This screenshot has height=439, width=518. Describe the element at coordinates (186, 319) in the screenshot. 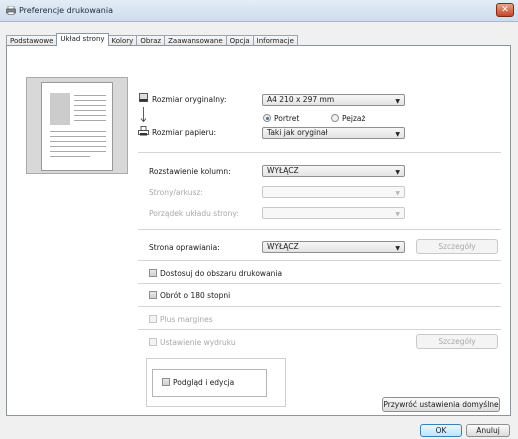

I see `plus-margins-label: Plus margines` at that location.